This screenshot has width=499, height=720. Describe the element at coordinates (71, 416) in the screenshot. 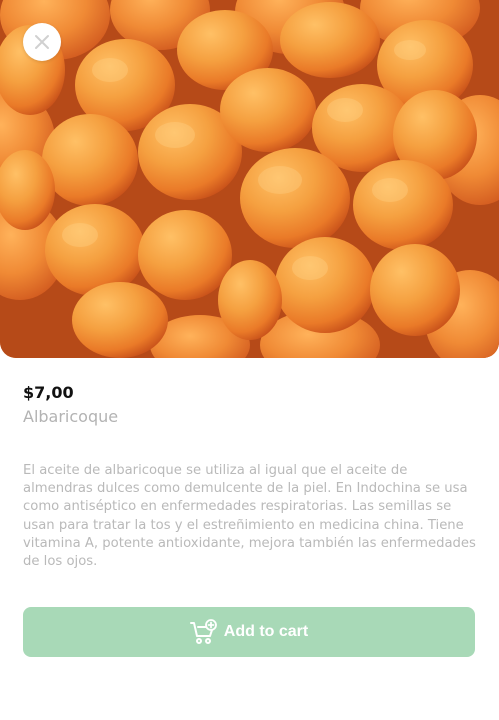

I see `product-name: Albaricoque` at that location.